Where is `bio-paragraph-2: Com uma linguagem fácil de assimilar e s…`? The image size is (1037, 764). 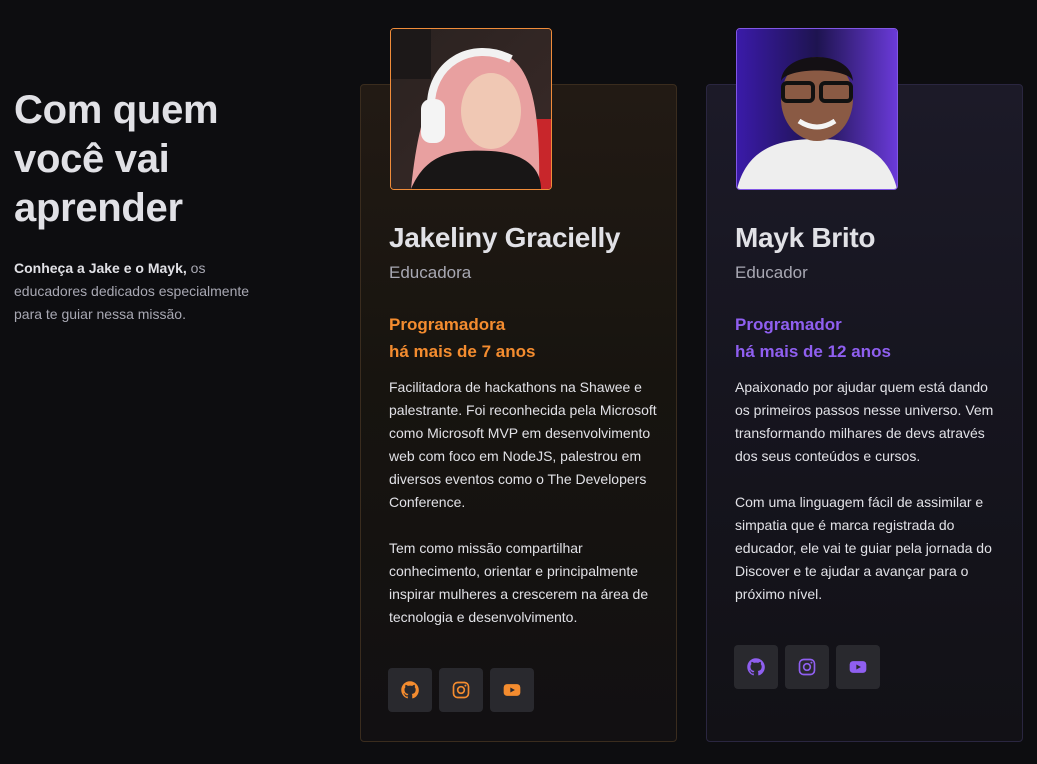 bio-paragraph-2: Com uma linguagem fácil de assimilar e s… is located at coordinates (863, 548).